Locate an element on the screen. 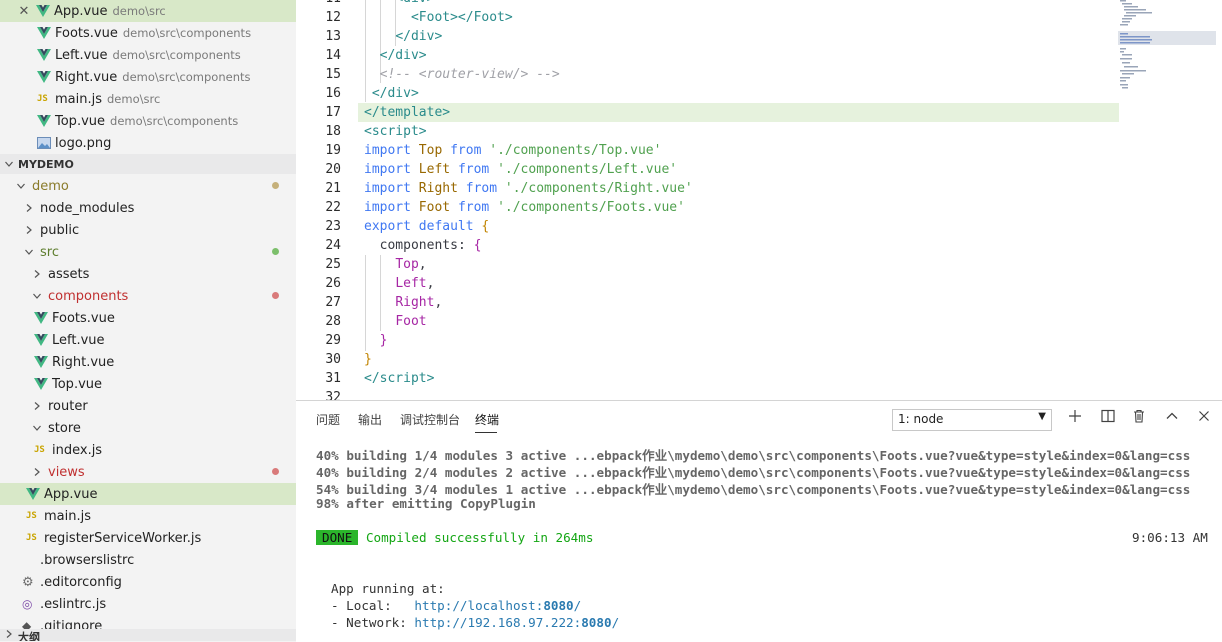 Image resolution: width=1222 pixels, height=642 pixels. tree-item: store is located at coordinates (148, 428).